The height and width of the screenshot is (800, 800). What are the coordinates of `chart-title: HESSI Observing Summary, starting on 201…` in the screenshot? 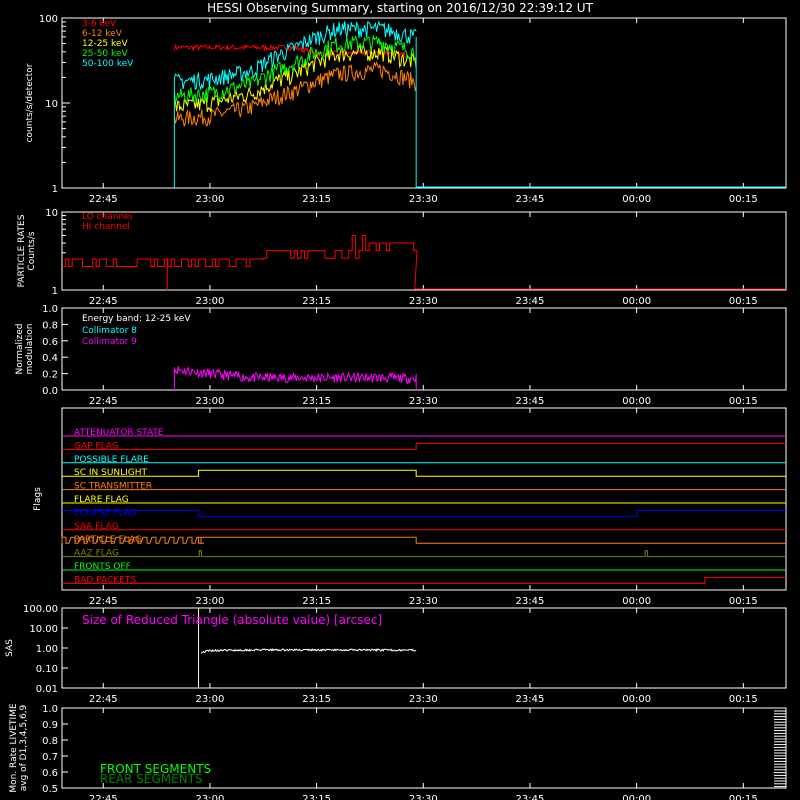 It's located at (400, 8).